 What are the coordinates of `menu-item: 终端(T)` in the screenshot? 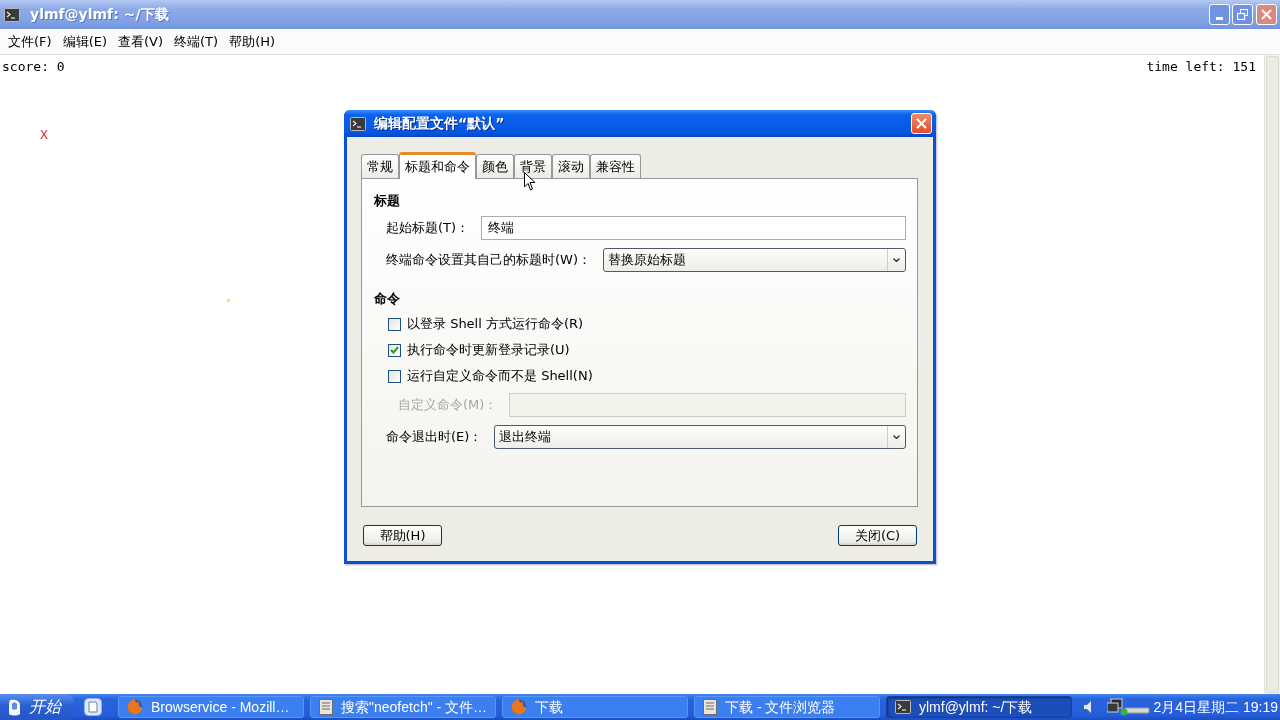 It's located at (196, 41).